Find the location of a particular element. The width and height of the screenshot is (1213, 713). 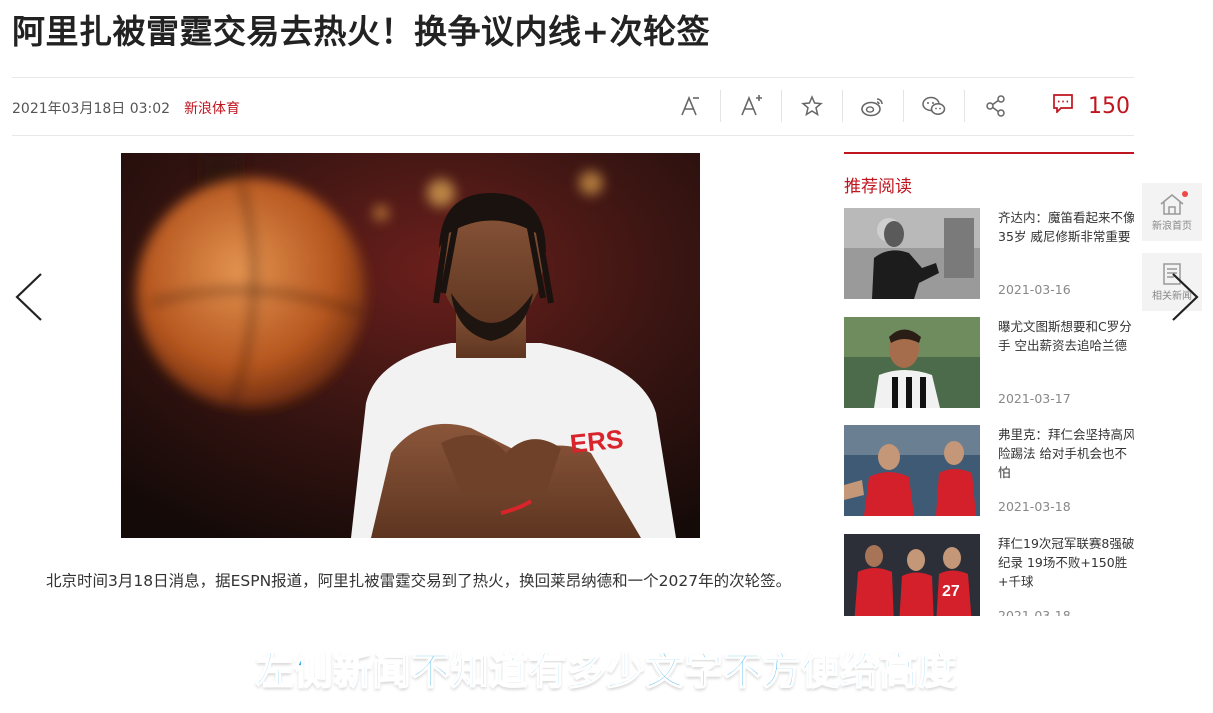

recommend-item-date: 2021-03-16 is located at coordinates (1034, 289).